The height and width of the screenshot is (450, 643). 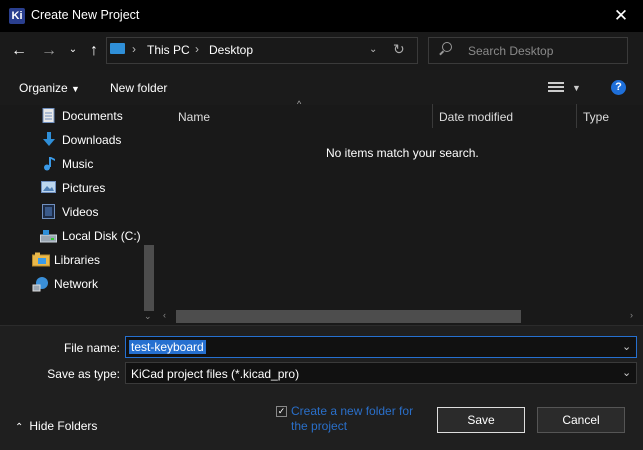 I want to click on refresh-icon: ↻, so click(x=399, y=49).